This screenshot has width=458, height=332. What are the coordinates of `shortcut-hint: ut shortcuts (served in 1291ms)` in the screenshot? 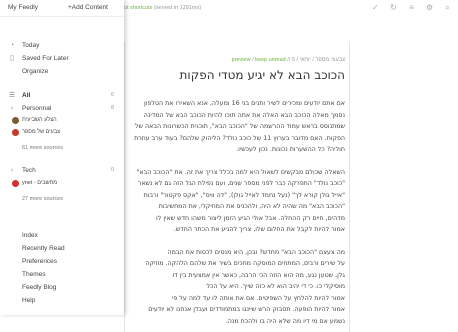 It's located at (162, 8).